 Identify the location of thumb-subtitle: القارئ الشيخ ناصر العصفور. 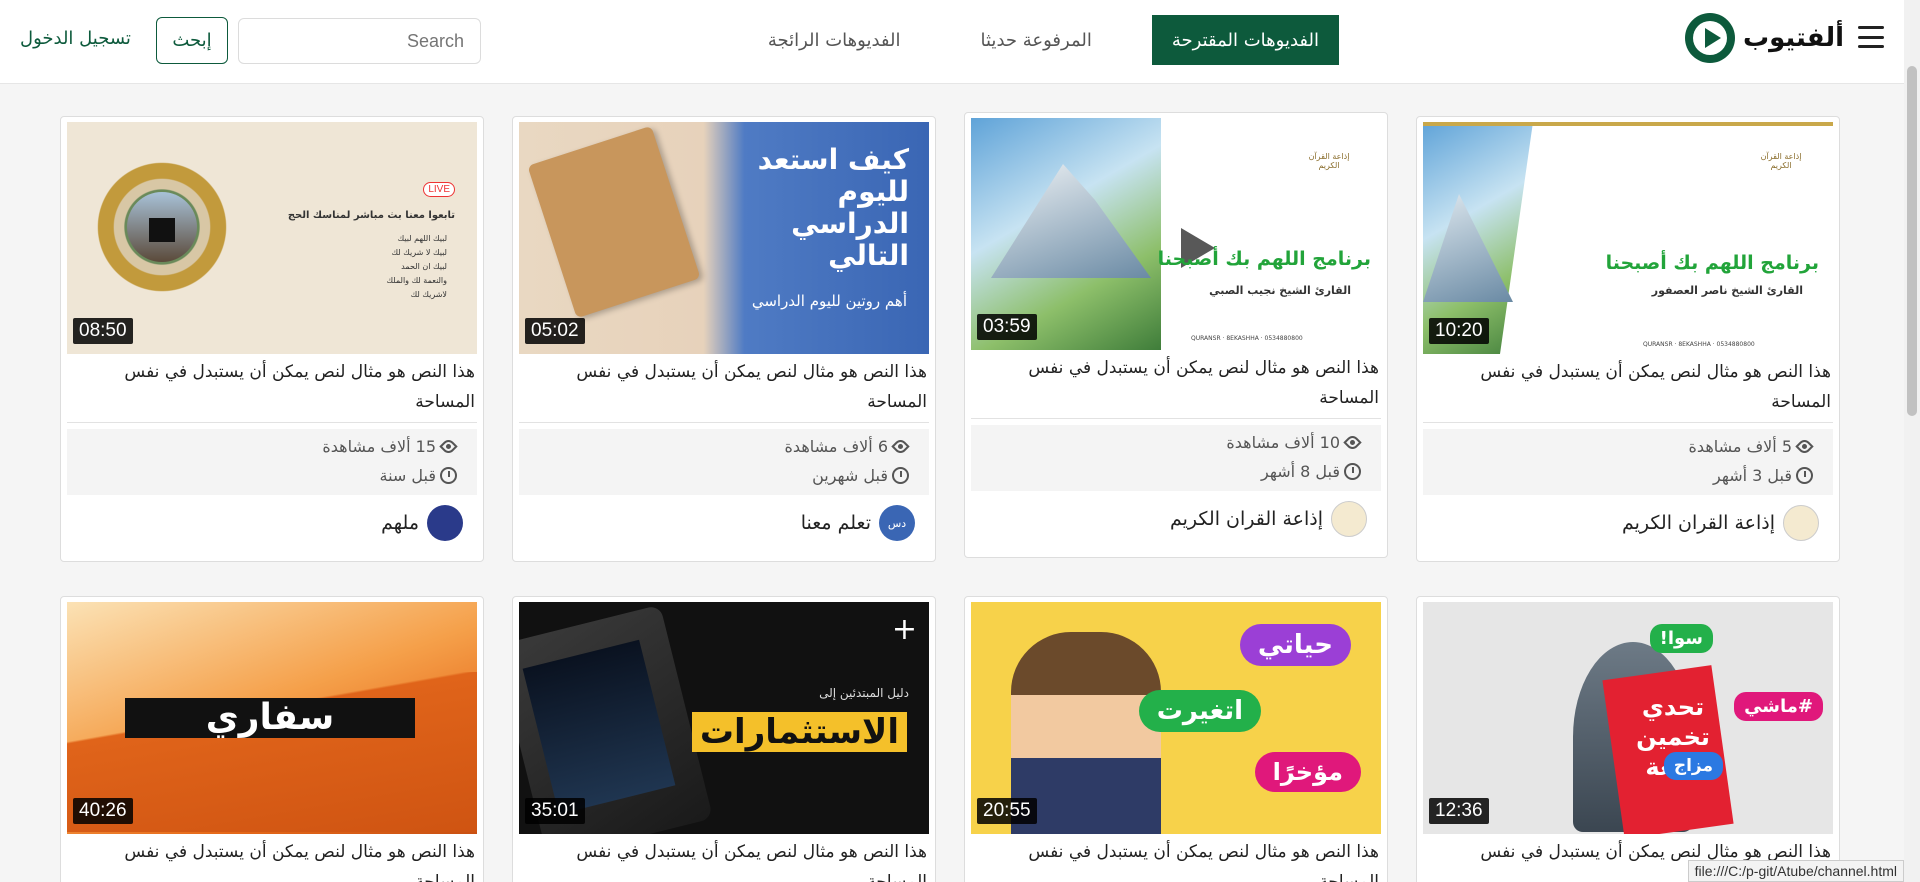
(1727, 290).